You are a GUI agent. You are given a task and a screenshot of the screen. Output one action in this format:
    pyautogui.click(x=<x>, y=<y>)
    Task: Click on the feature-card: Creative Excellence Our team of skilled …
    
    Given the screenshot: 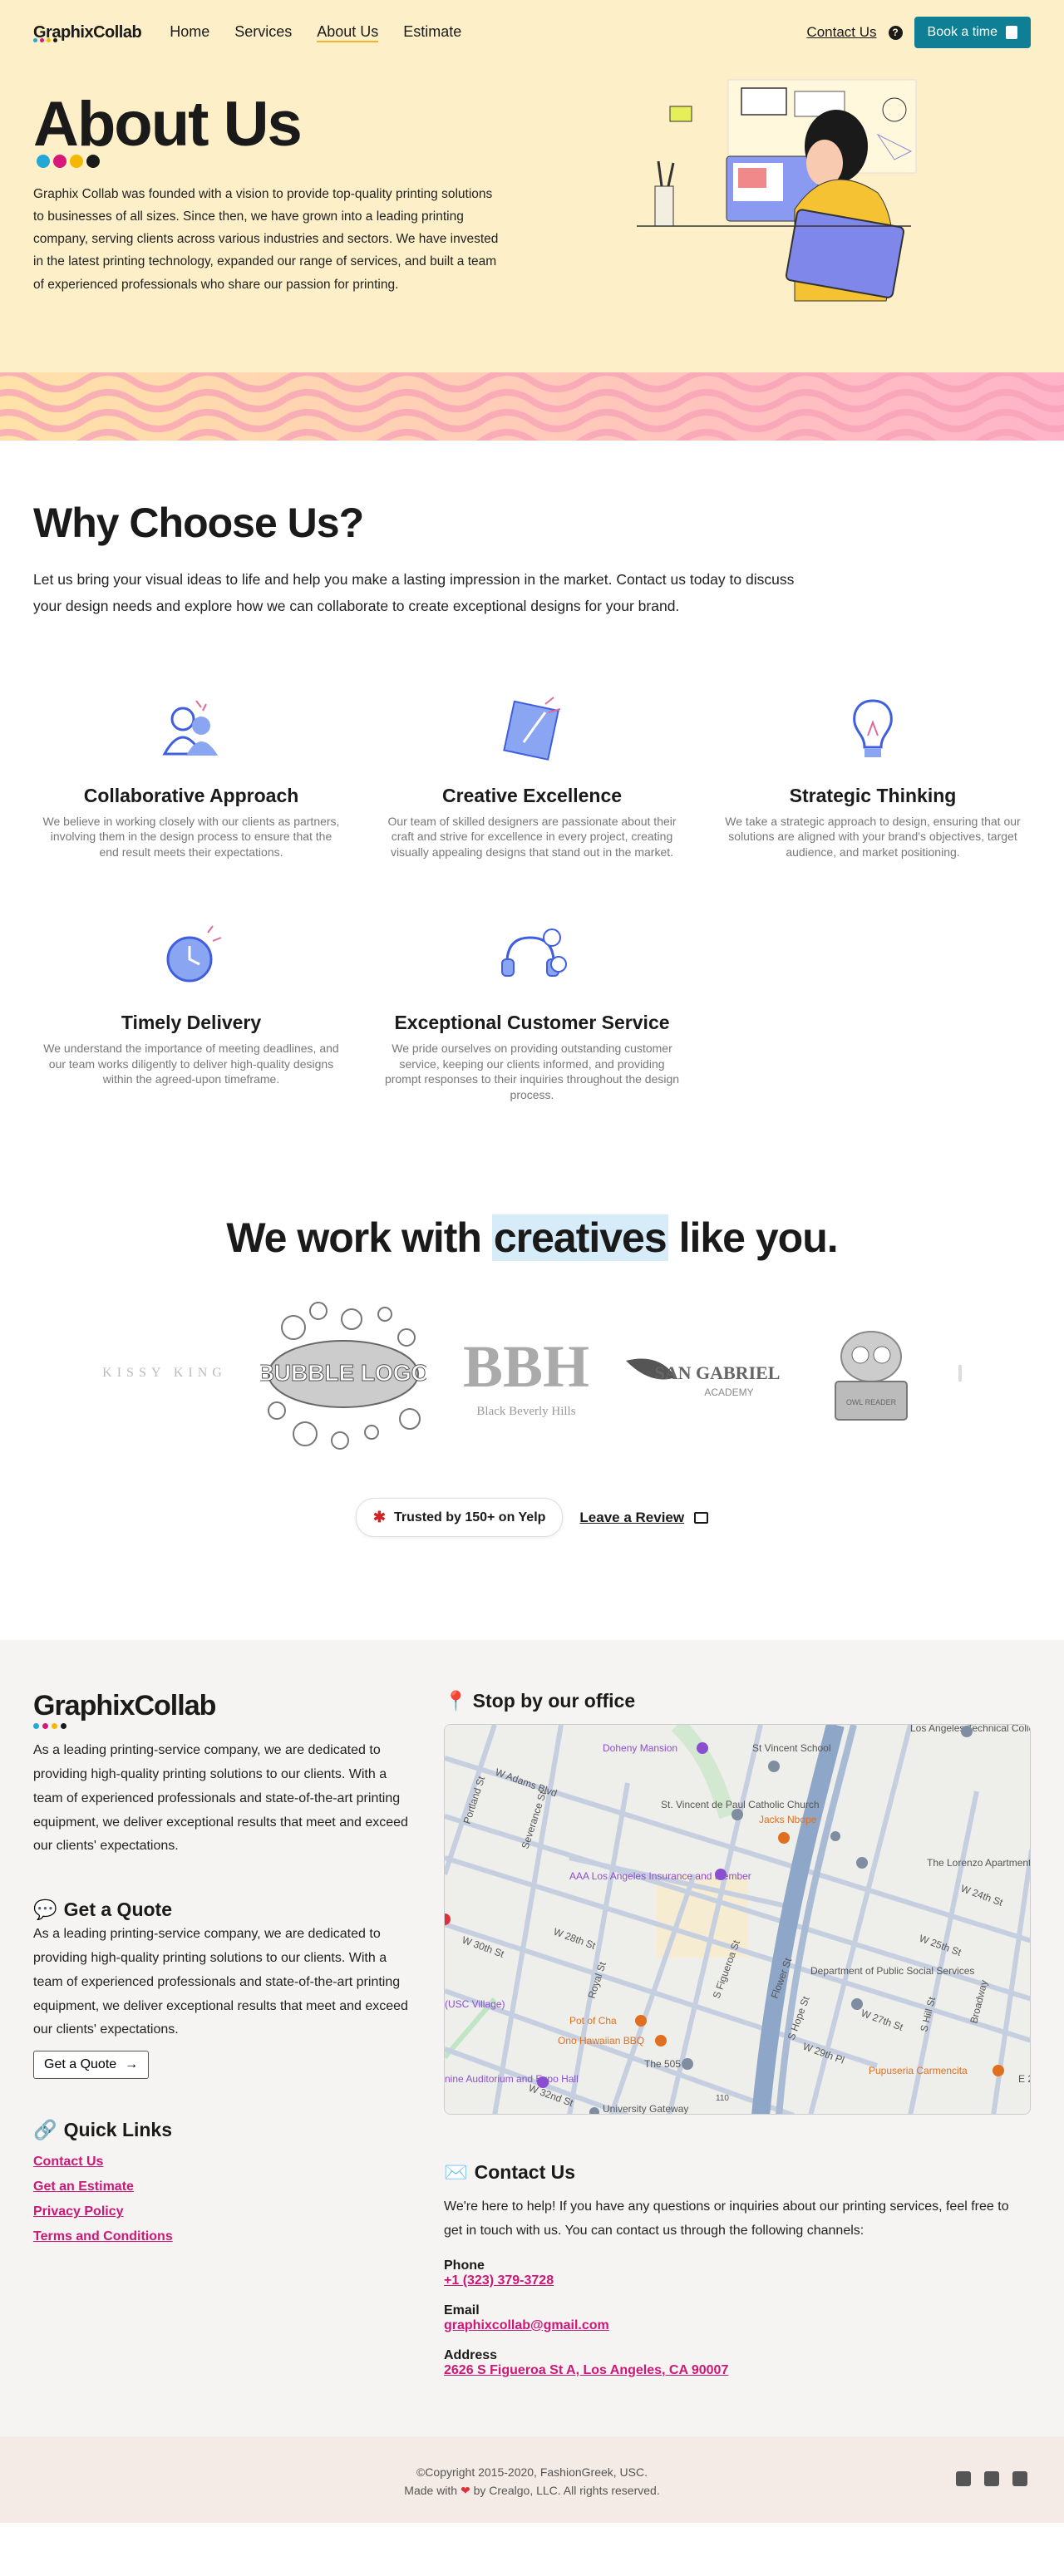 What is the action you would take?
    pyautogui.click(x=532, y=774)
    